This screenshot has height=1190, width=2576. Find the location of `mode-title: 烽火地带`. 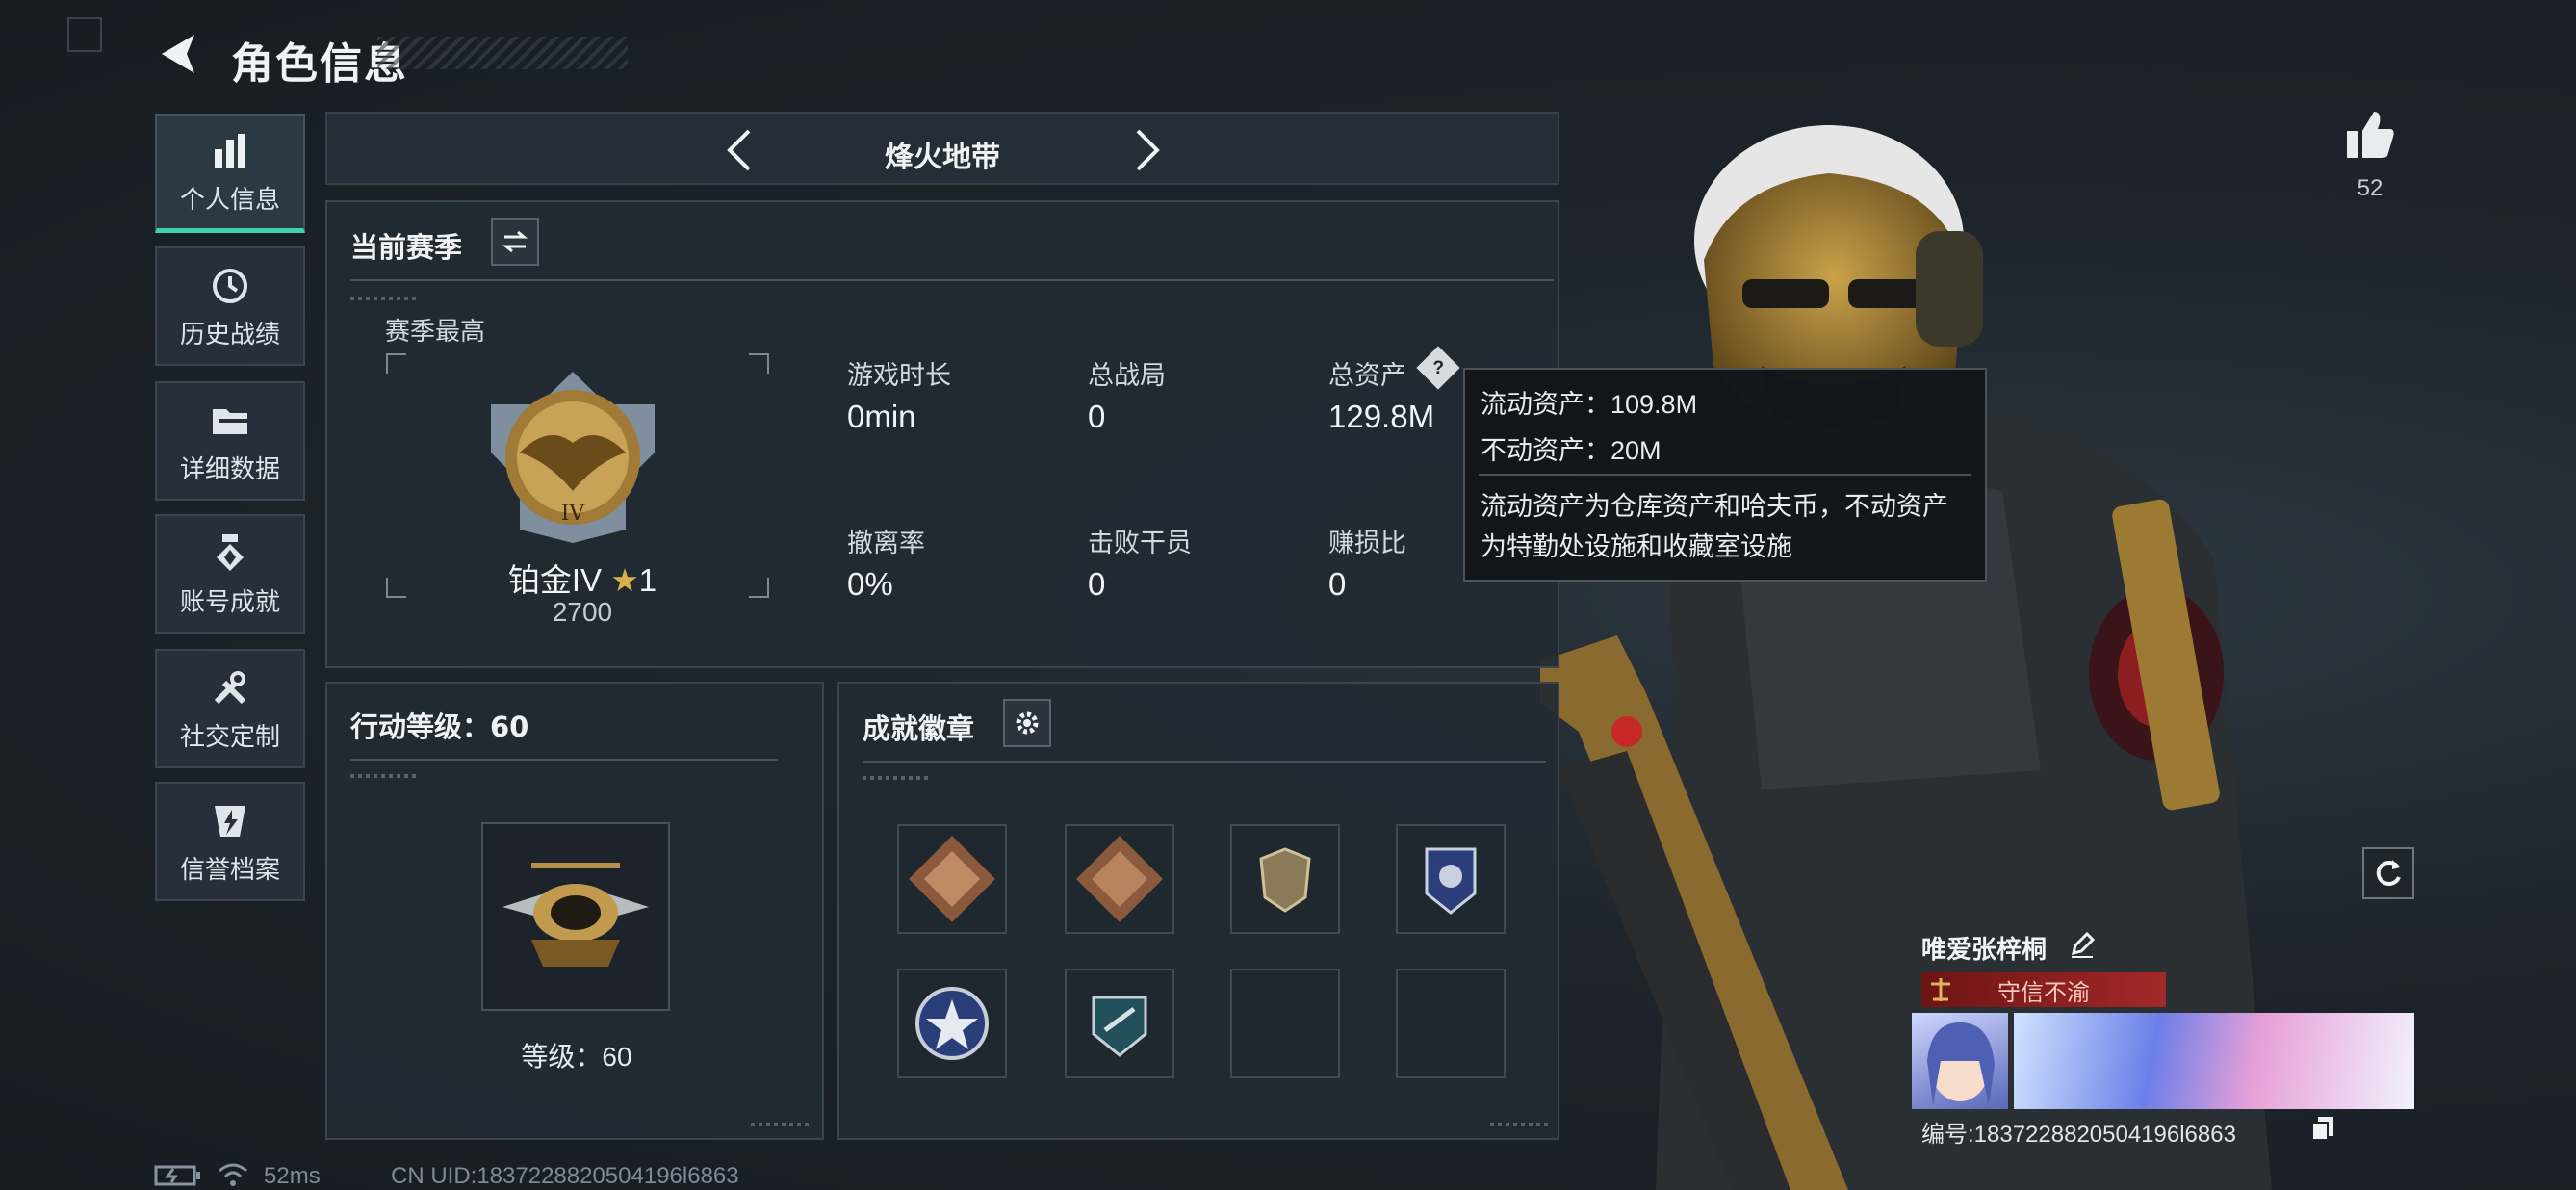

mode-title: 烽火地带 is located at coordinates (943, 157).